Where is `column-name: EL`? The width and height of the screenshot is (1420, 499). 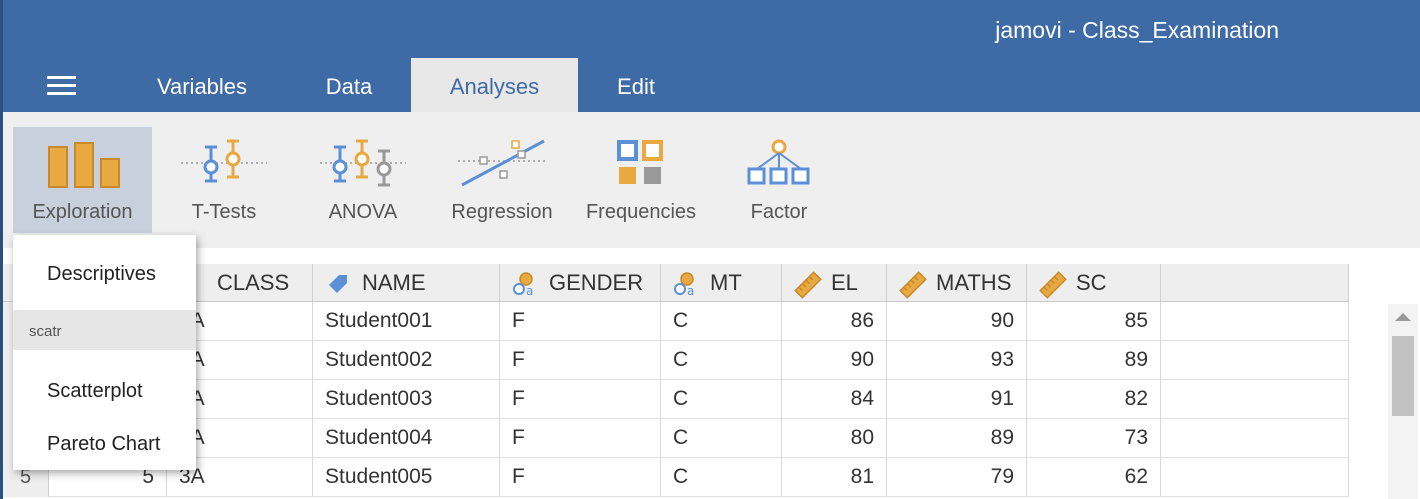 column-name: EL is located at coordinates (844, 282).